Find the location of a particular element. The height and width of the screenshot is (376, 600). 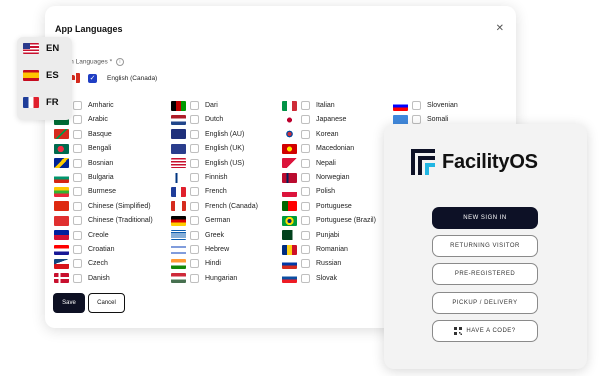

language-option: Danish is located at coordinates (82, 278).